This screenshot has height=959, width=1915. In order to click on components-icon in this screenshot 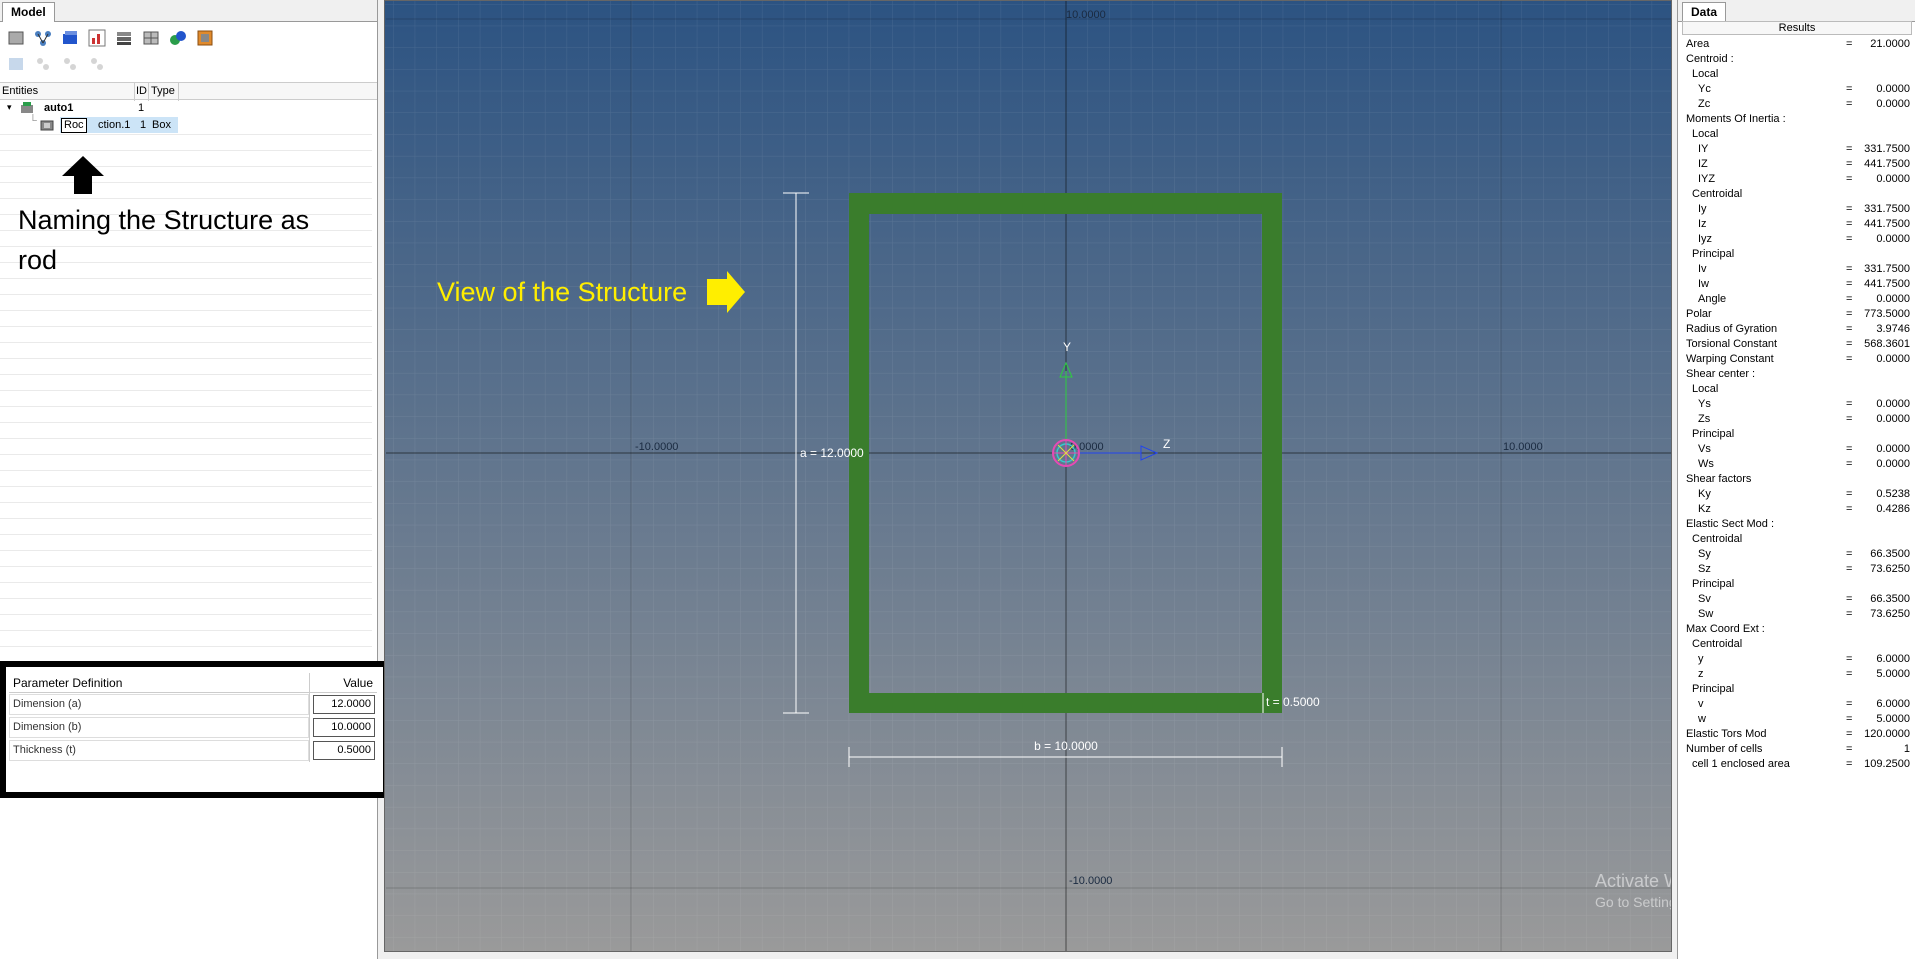, I will do `click(178, 38)`.